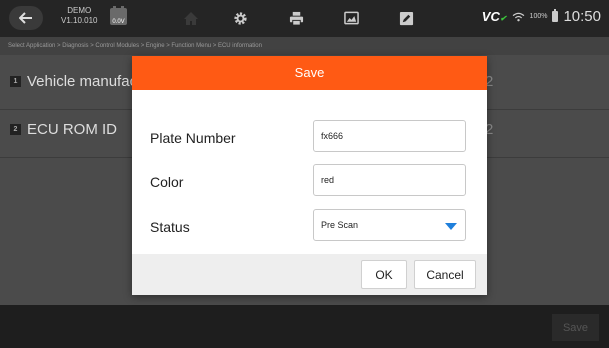  Describe the element at coordinates (72, 129) in the screenshot. I see `row-label: ECU ROM ID` at that location.